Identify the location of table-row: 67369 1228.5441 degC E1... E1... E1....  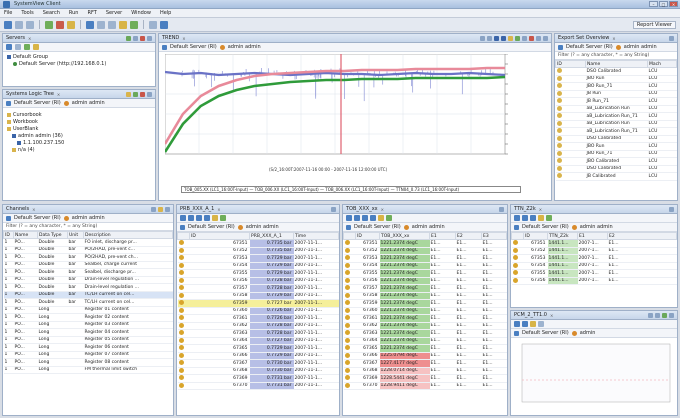
(425, 378).